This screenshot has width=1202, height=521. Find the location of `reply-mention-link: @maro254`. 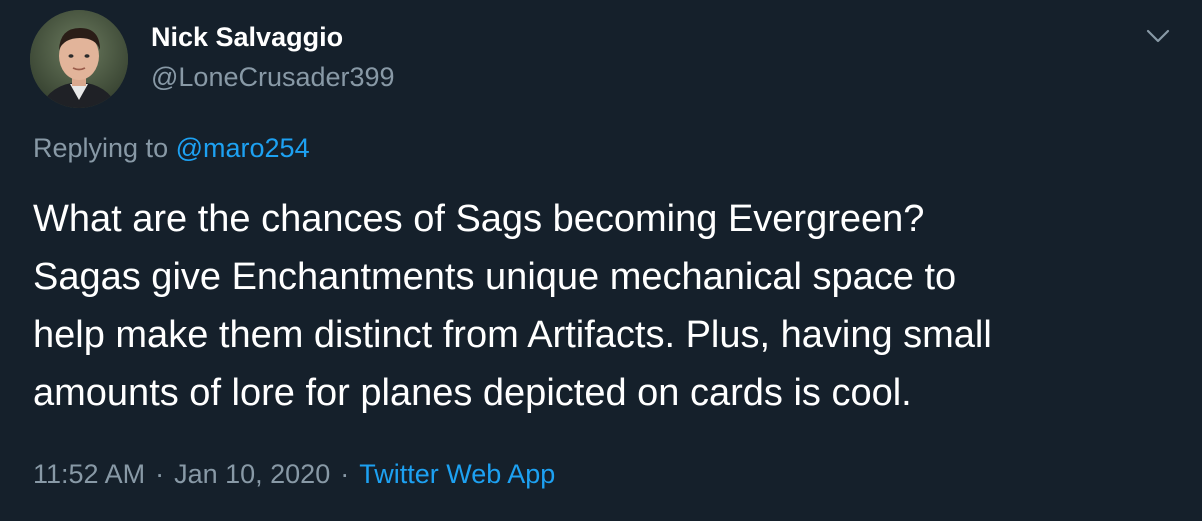

reply-mention-link: @maro254 is located at coordinates (243, 148).